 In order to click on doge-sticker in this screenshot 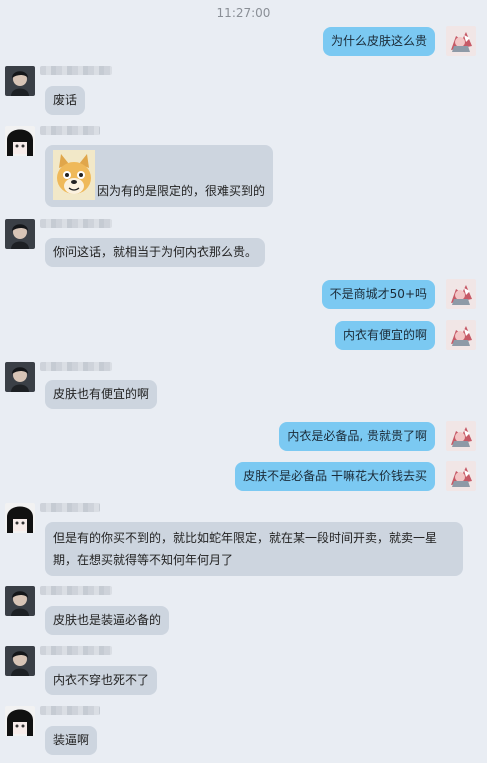, I will do `click(74, 175)`.